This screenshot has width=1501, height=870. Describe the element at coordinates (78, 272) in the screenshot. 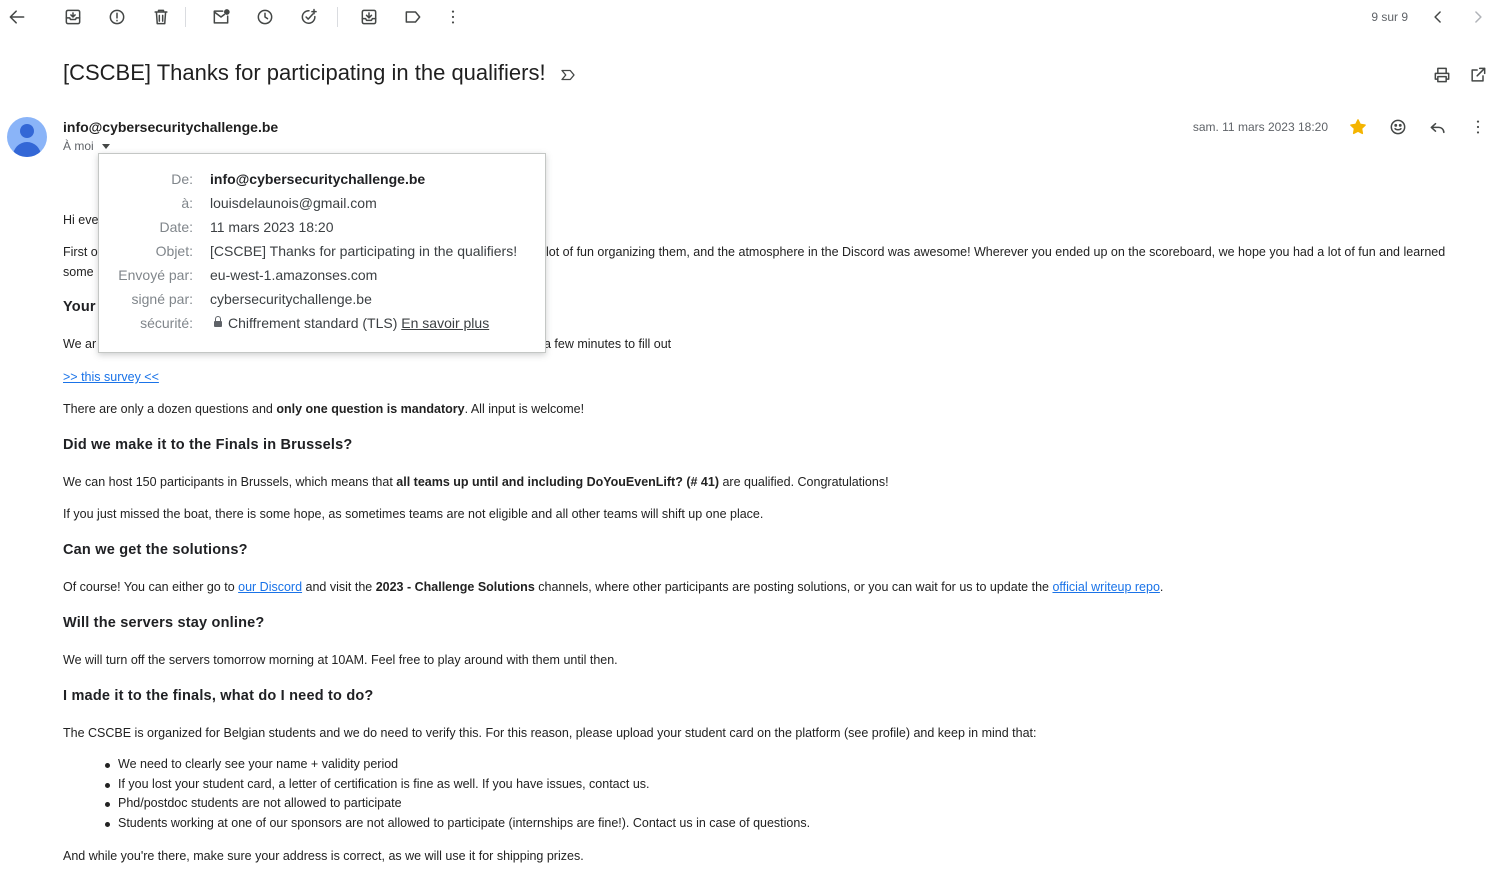

I see `intro-line-2: some` at that location.